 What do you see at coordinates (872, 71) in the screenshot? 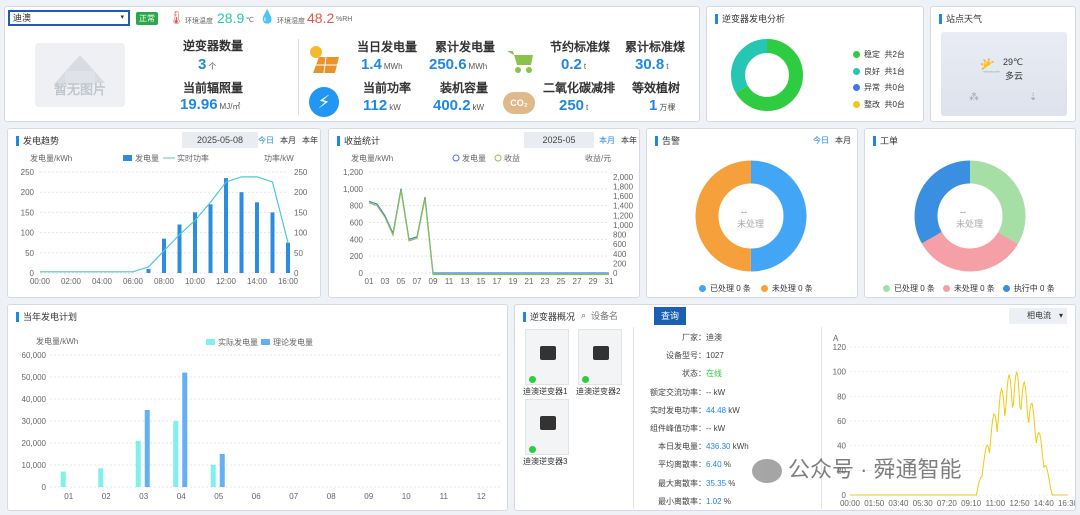
I see `legend-label: 良好` at bounding box center [872, 71].